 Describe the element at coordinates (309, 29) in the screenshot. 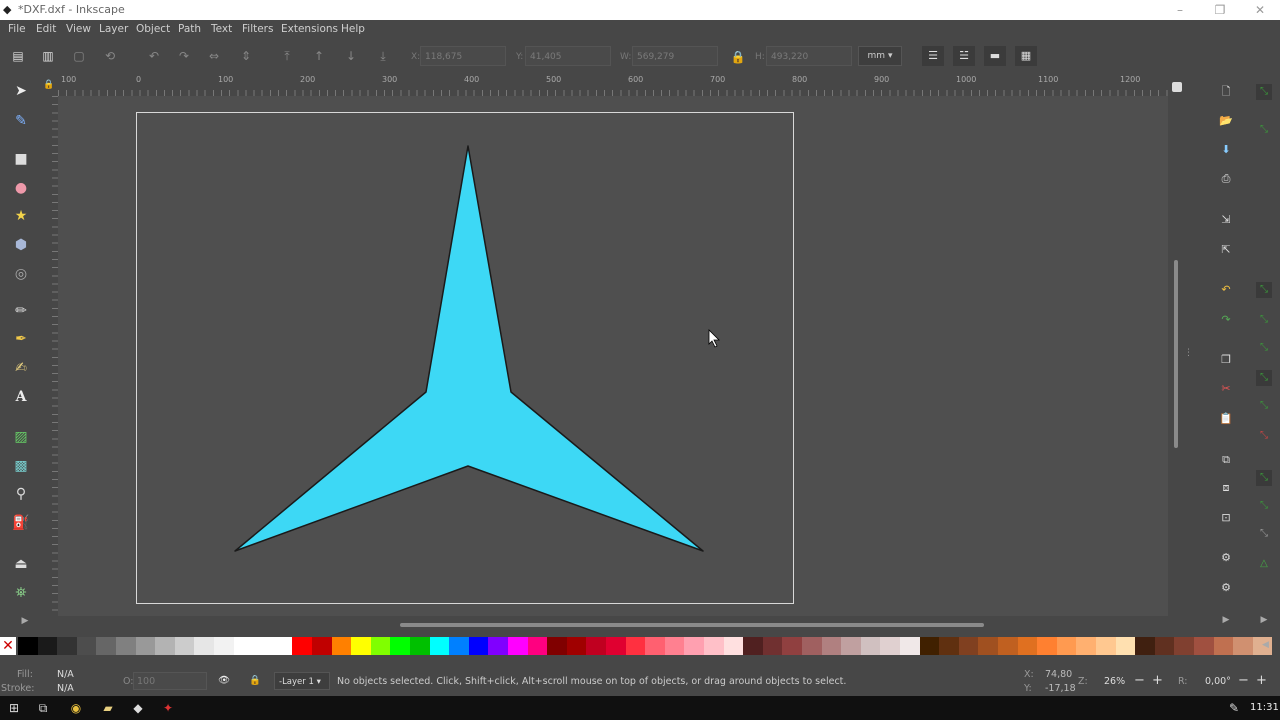

I see `menu-extensions: Extensions` at that location.